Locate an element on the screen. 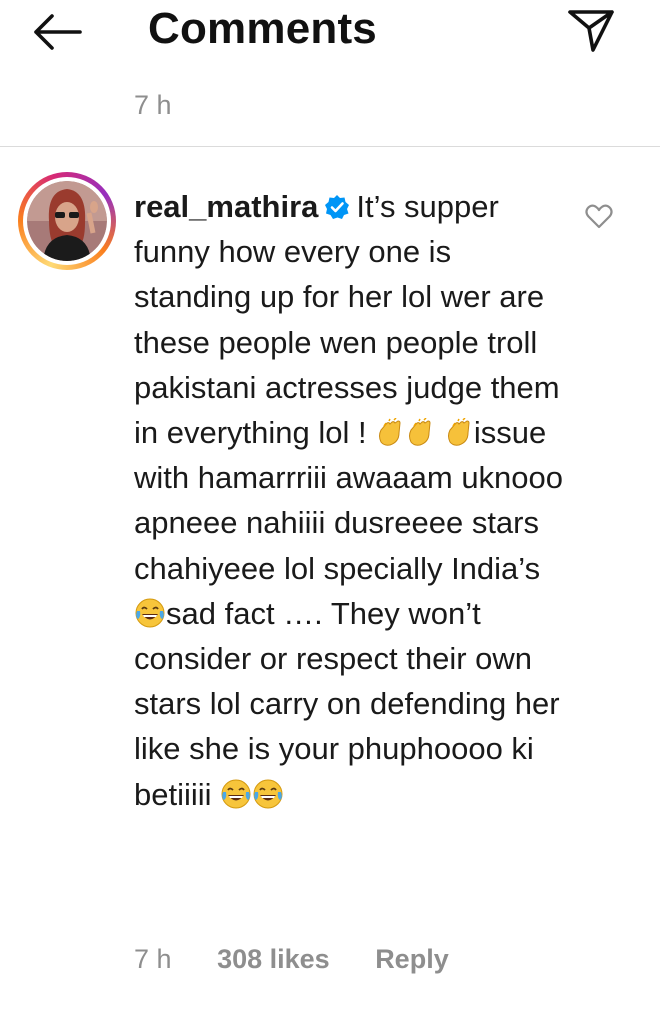 This screenshot has width=660, height=1024. verified-badge-icon is located at coordinates (337, 207).